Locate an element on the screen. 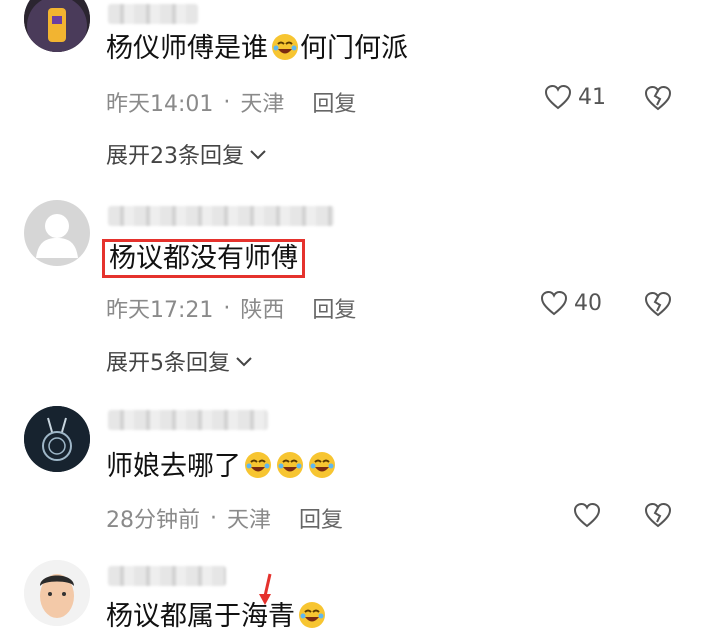  expand-replies-label: 展开23条回复 is located at coordinates (175, 156).